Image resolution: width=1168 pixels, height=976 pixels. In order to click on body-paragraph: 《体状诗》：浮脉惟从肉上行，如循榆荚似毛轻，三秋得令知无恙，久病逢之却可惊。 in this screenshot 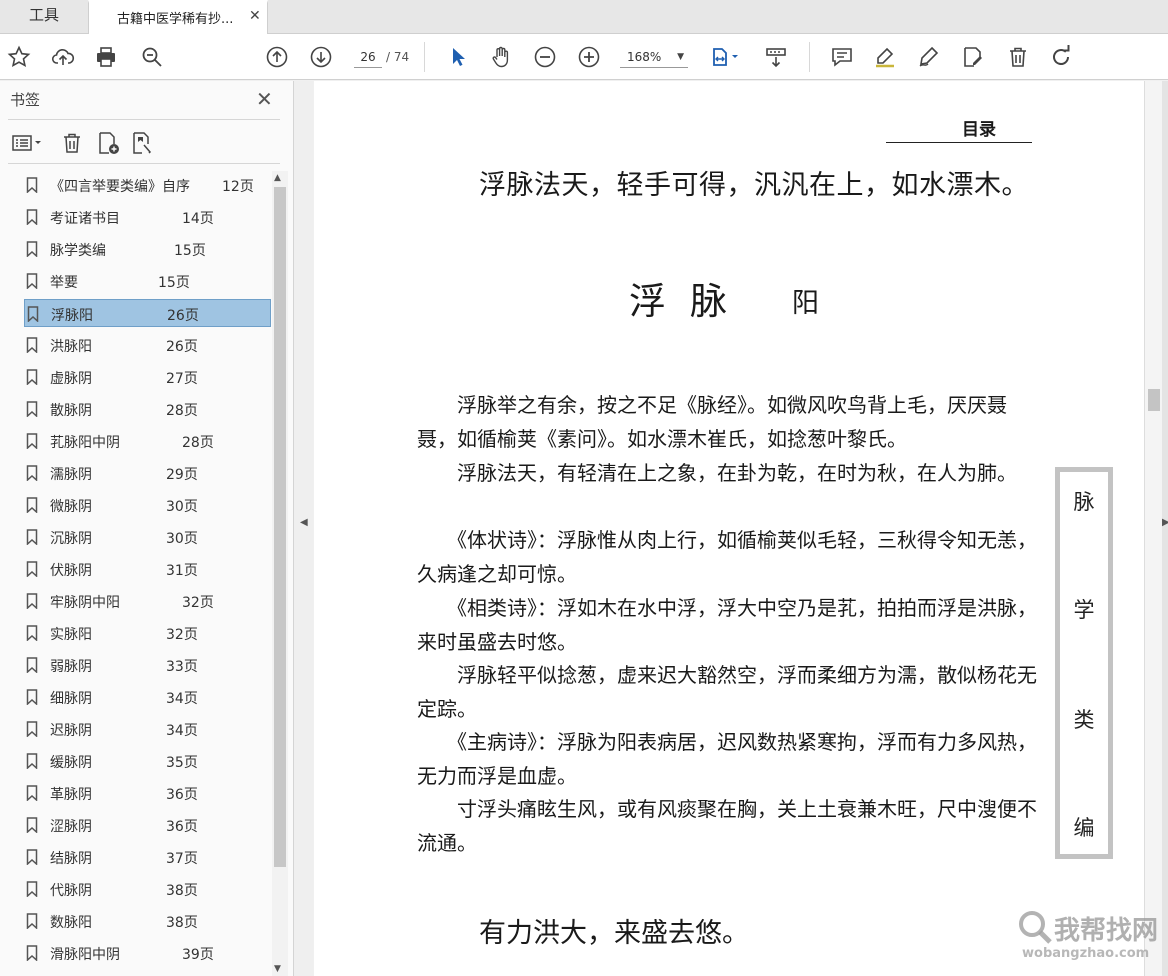, I will do `click(727, 557)`.